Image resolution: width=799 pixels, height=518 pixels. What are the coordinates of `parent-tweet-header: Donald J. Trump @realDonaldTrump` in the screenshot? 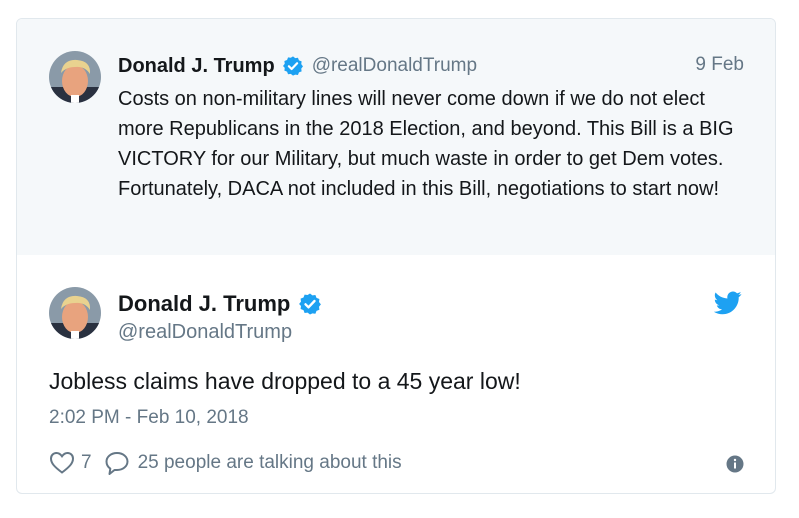 It's located at (297, 66).